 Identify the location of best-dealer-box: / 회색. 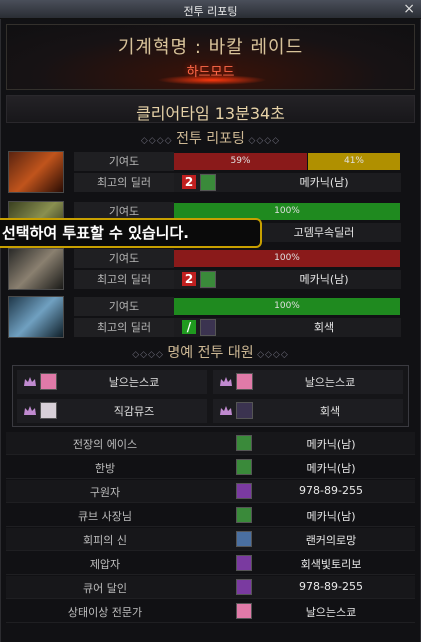
(287, 327).